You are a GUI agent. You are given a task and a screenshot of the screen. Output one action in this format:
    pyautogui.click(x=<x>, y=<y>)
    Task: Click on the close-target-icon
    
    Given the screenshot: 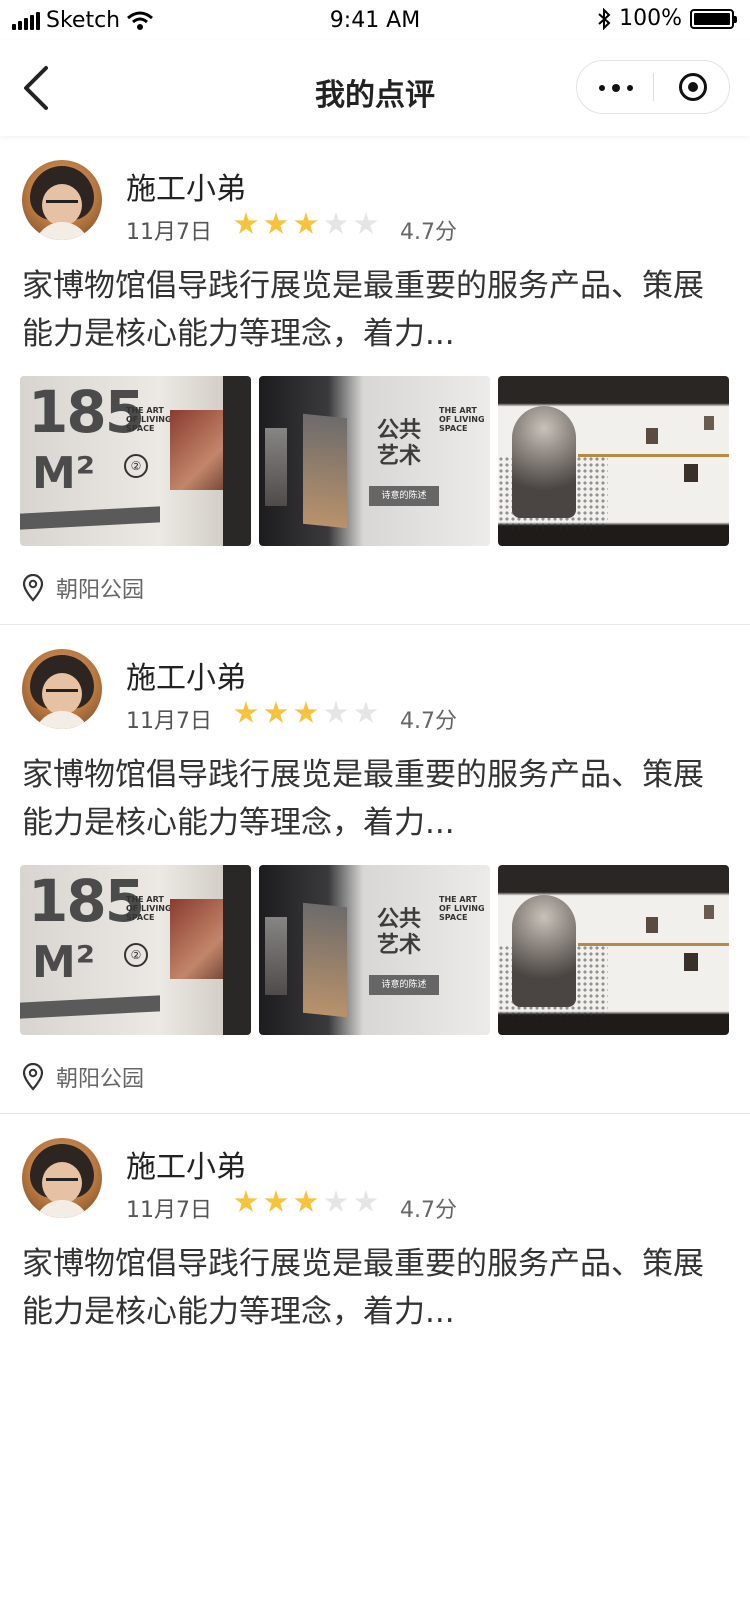 What is the action you would take?
    pyautogui.click(x=693, y=87)
    